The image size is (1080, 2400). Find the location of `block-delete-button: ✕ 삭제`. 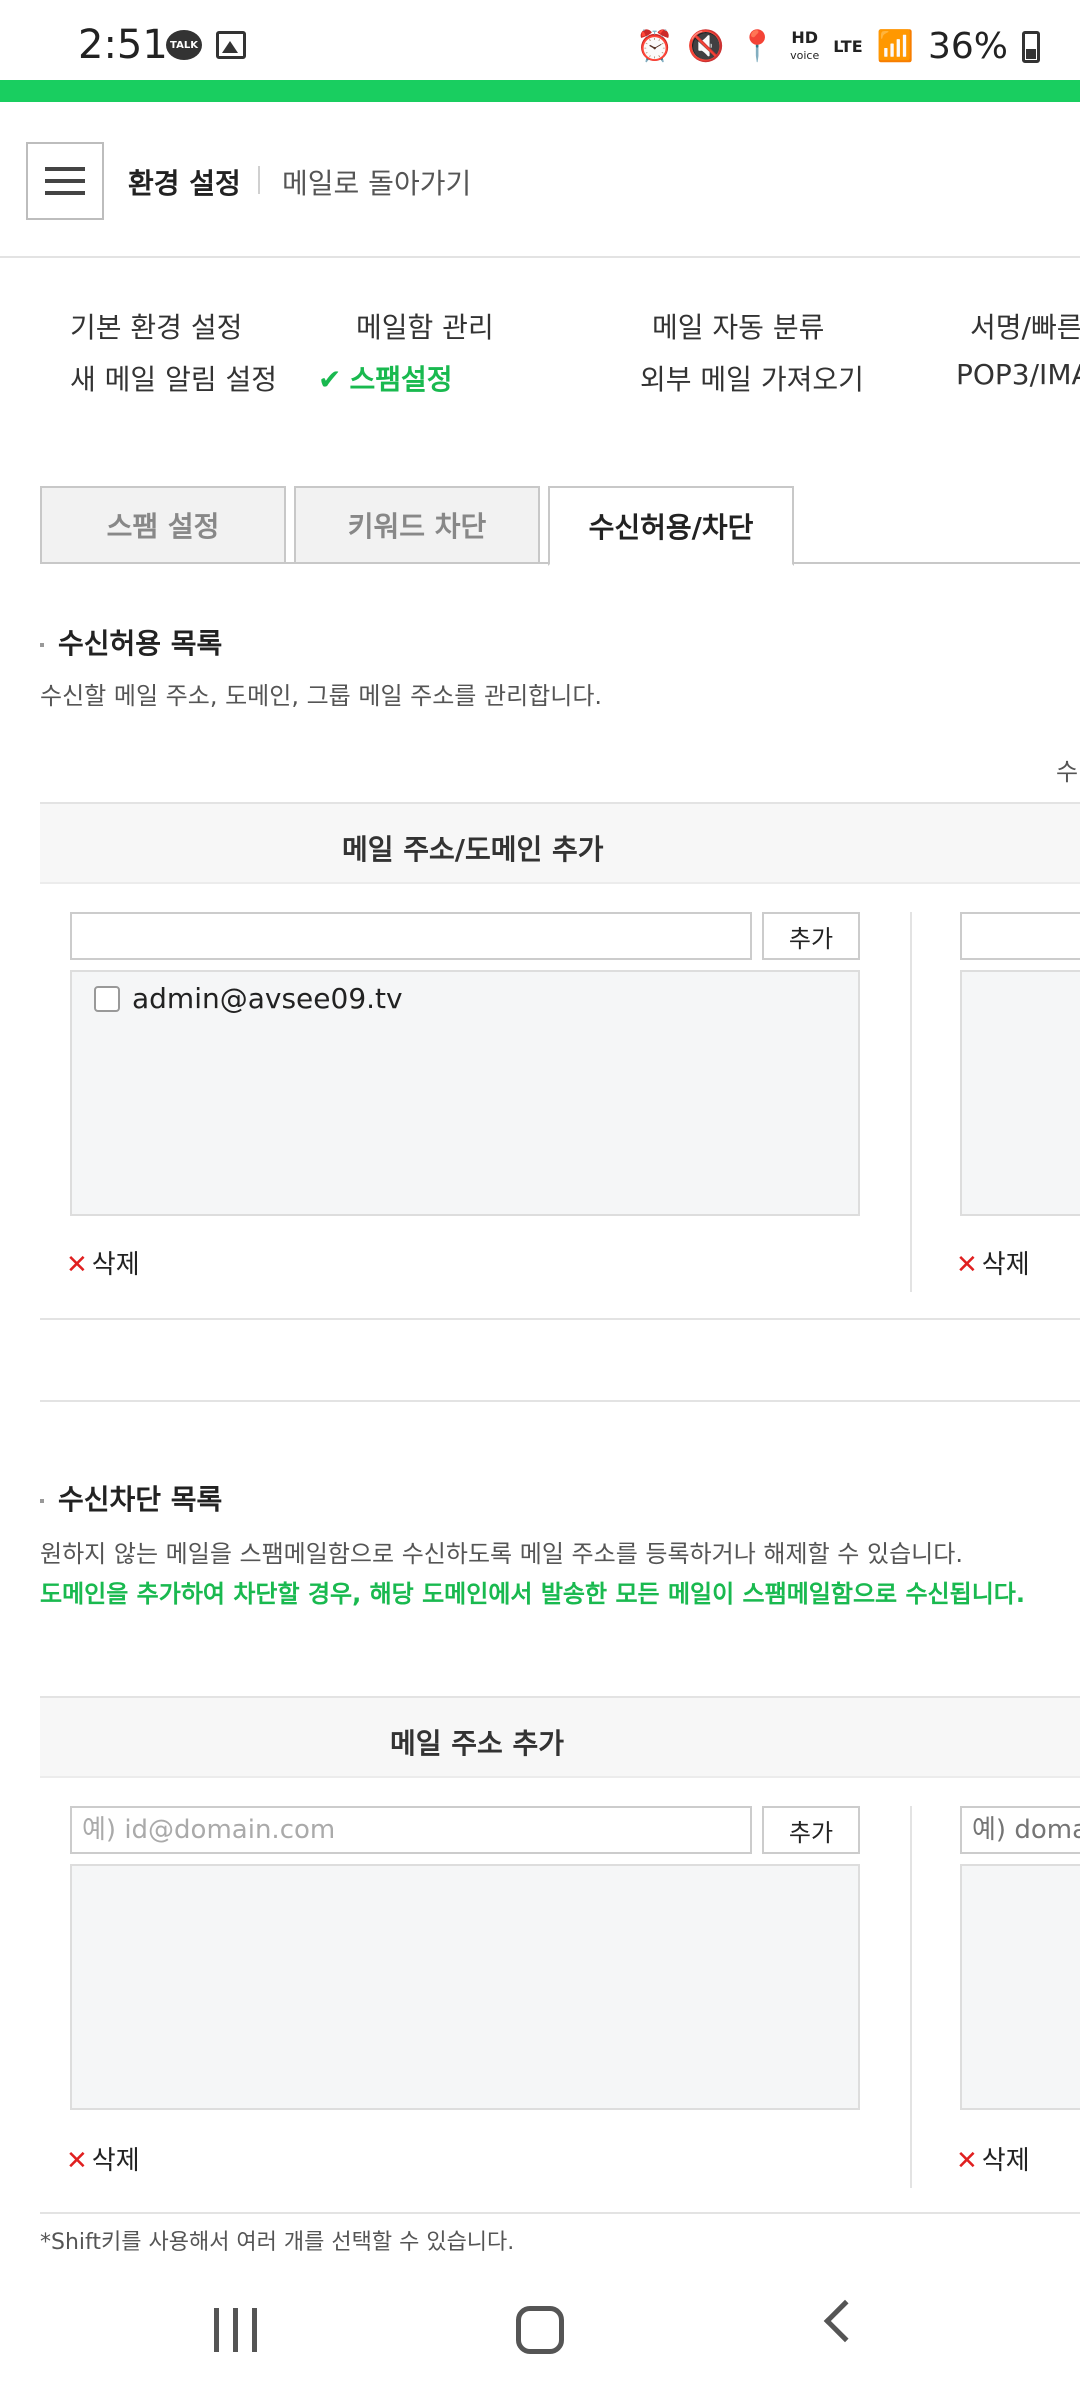

block-delete-button: ✕ 삭제 is located at coordinates (103, 2158).